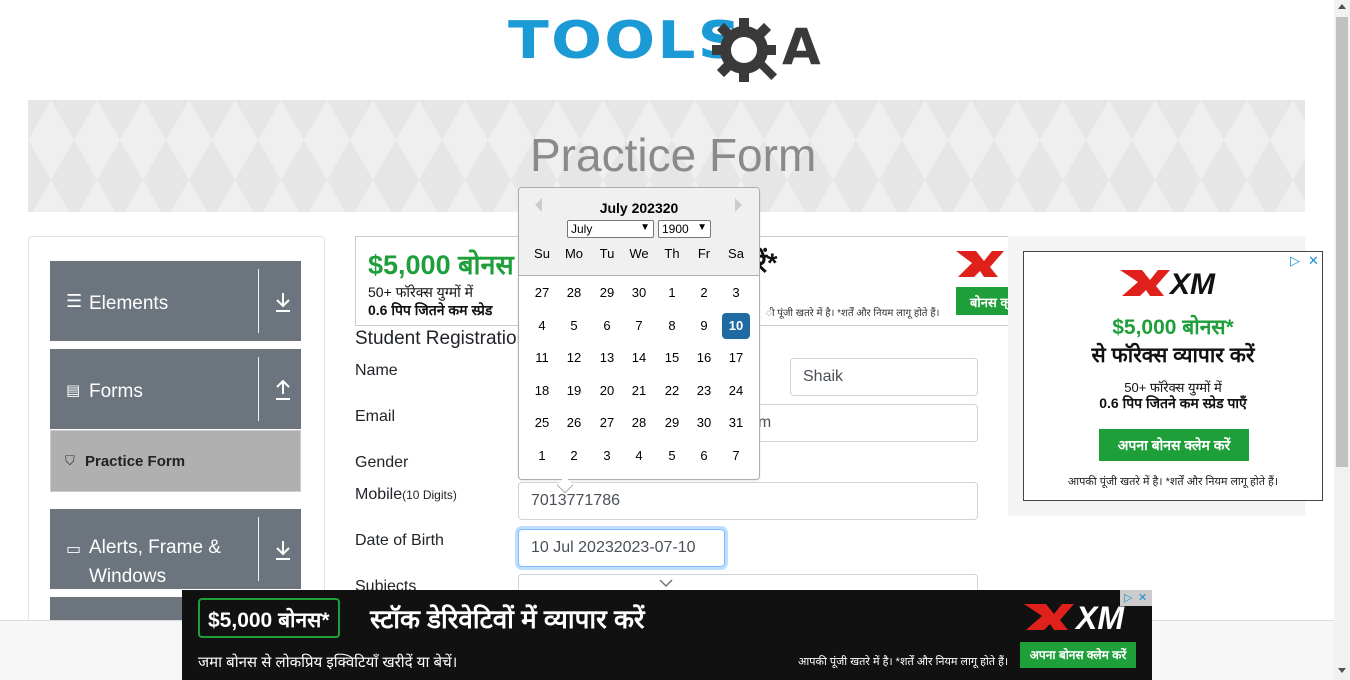  What do you see at coordinates (704, 326) in the screenshot?
I see `calendar-day: 9` at bounding box center [704, 326].